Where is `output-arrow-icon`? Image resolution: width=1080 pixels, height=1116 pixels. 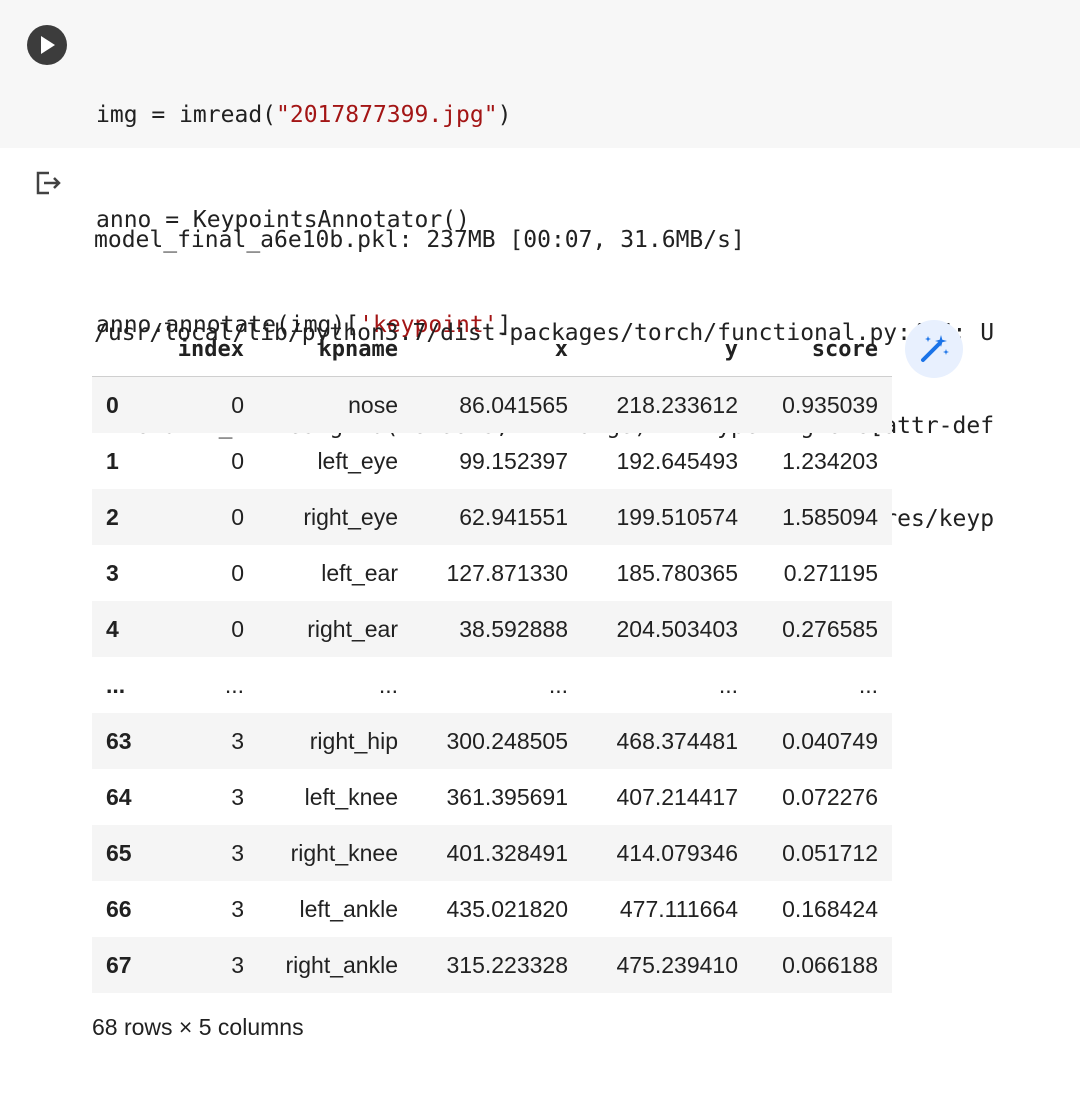 output-arrow-icon is located at coordinates (49, 183).